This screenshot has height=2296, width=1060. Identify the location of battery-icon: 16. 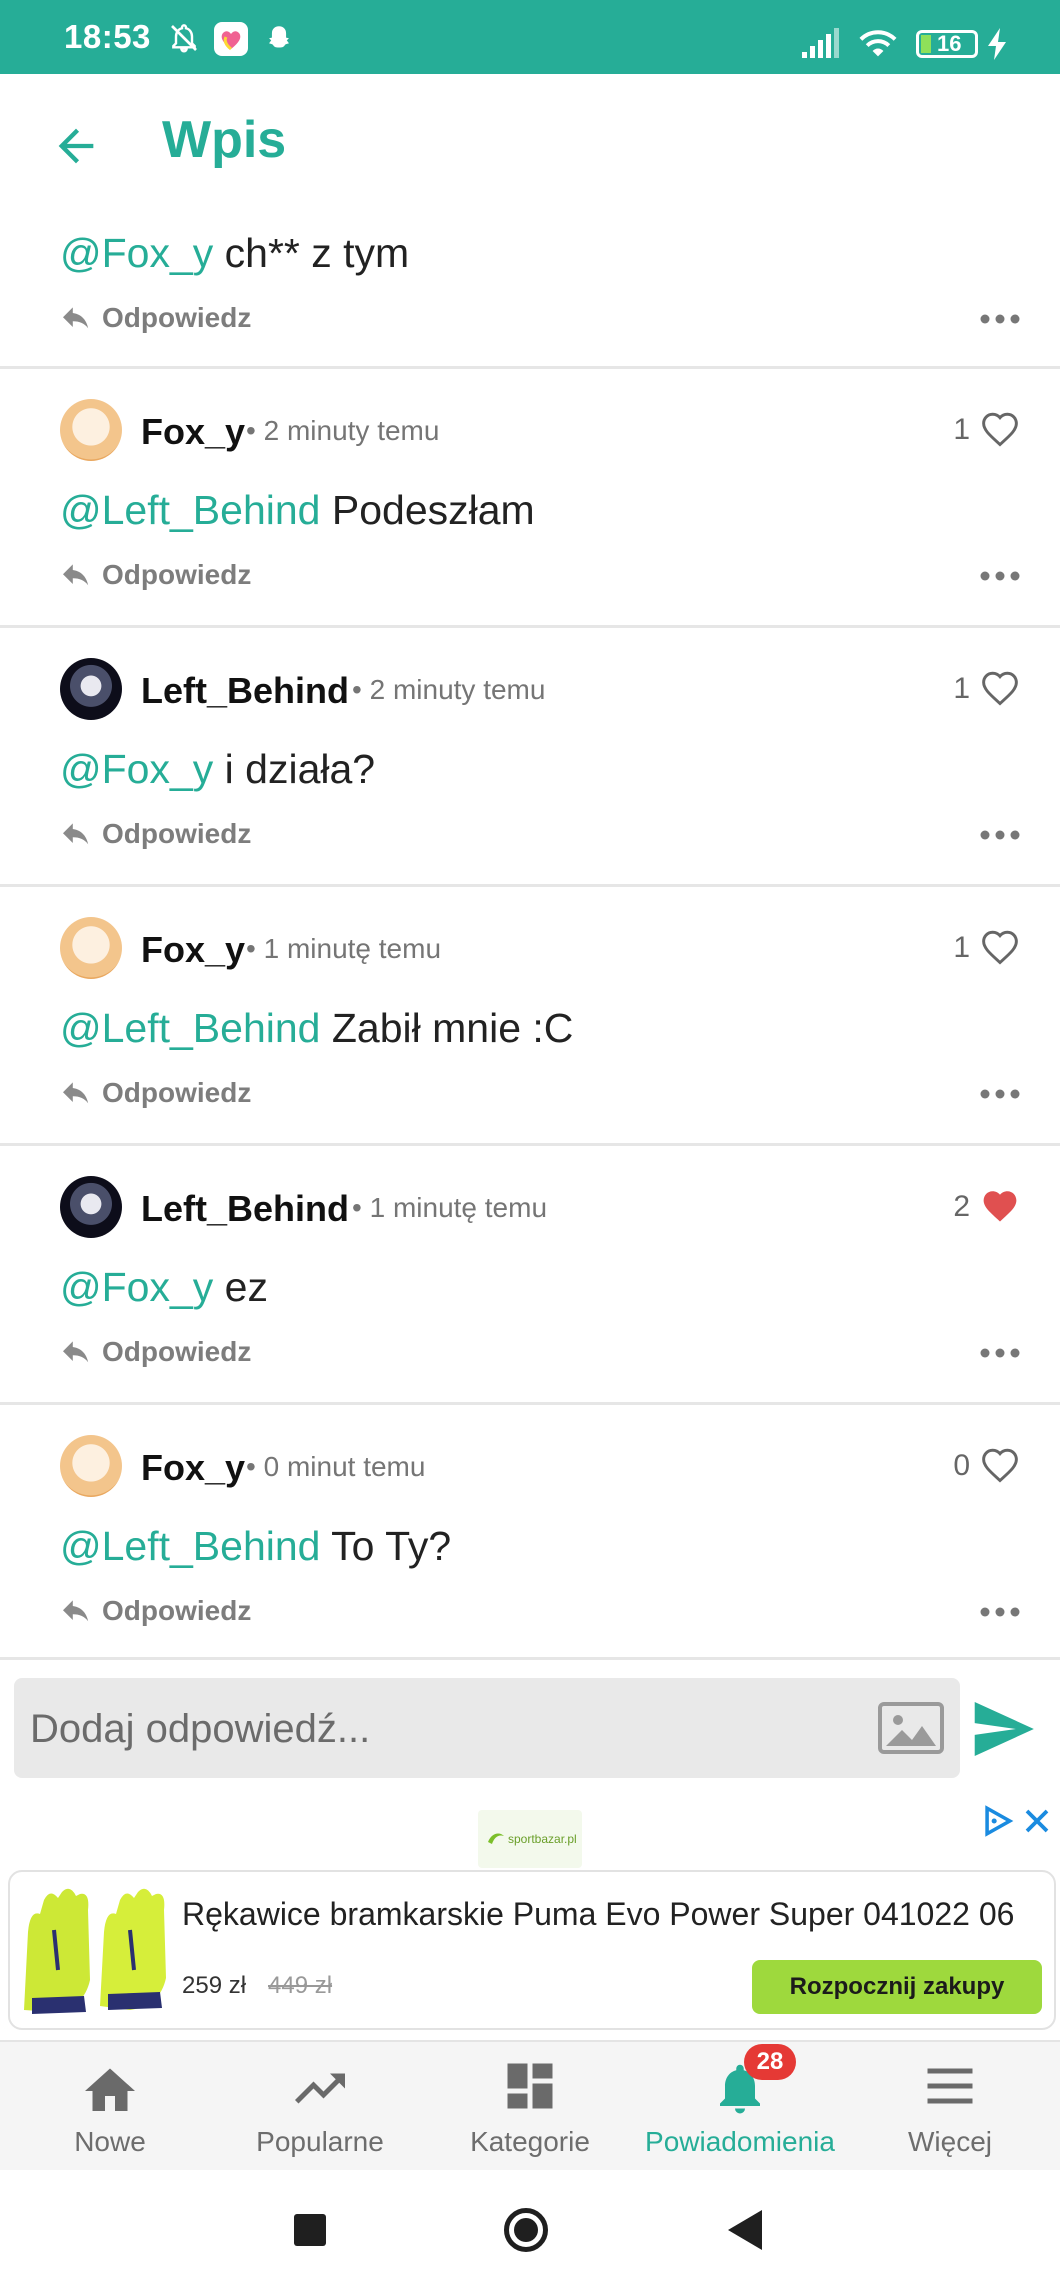
(947, 44).